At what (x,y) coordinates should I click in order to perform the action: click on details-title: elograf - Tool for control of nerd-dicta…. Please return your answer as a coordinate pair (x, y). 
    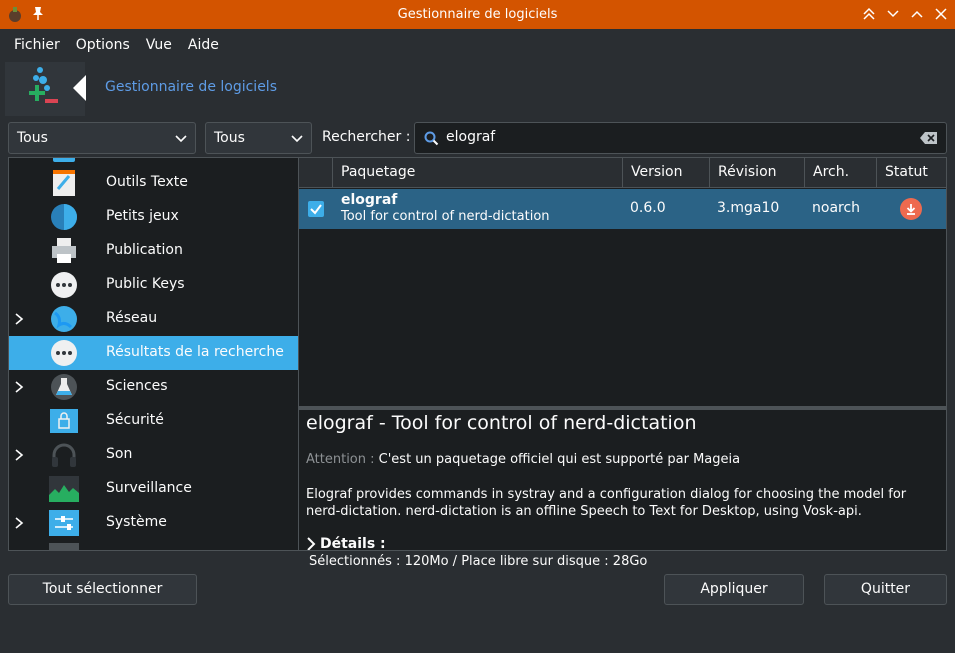
    Looking at the image, I should click on (501, 423).